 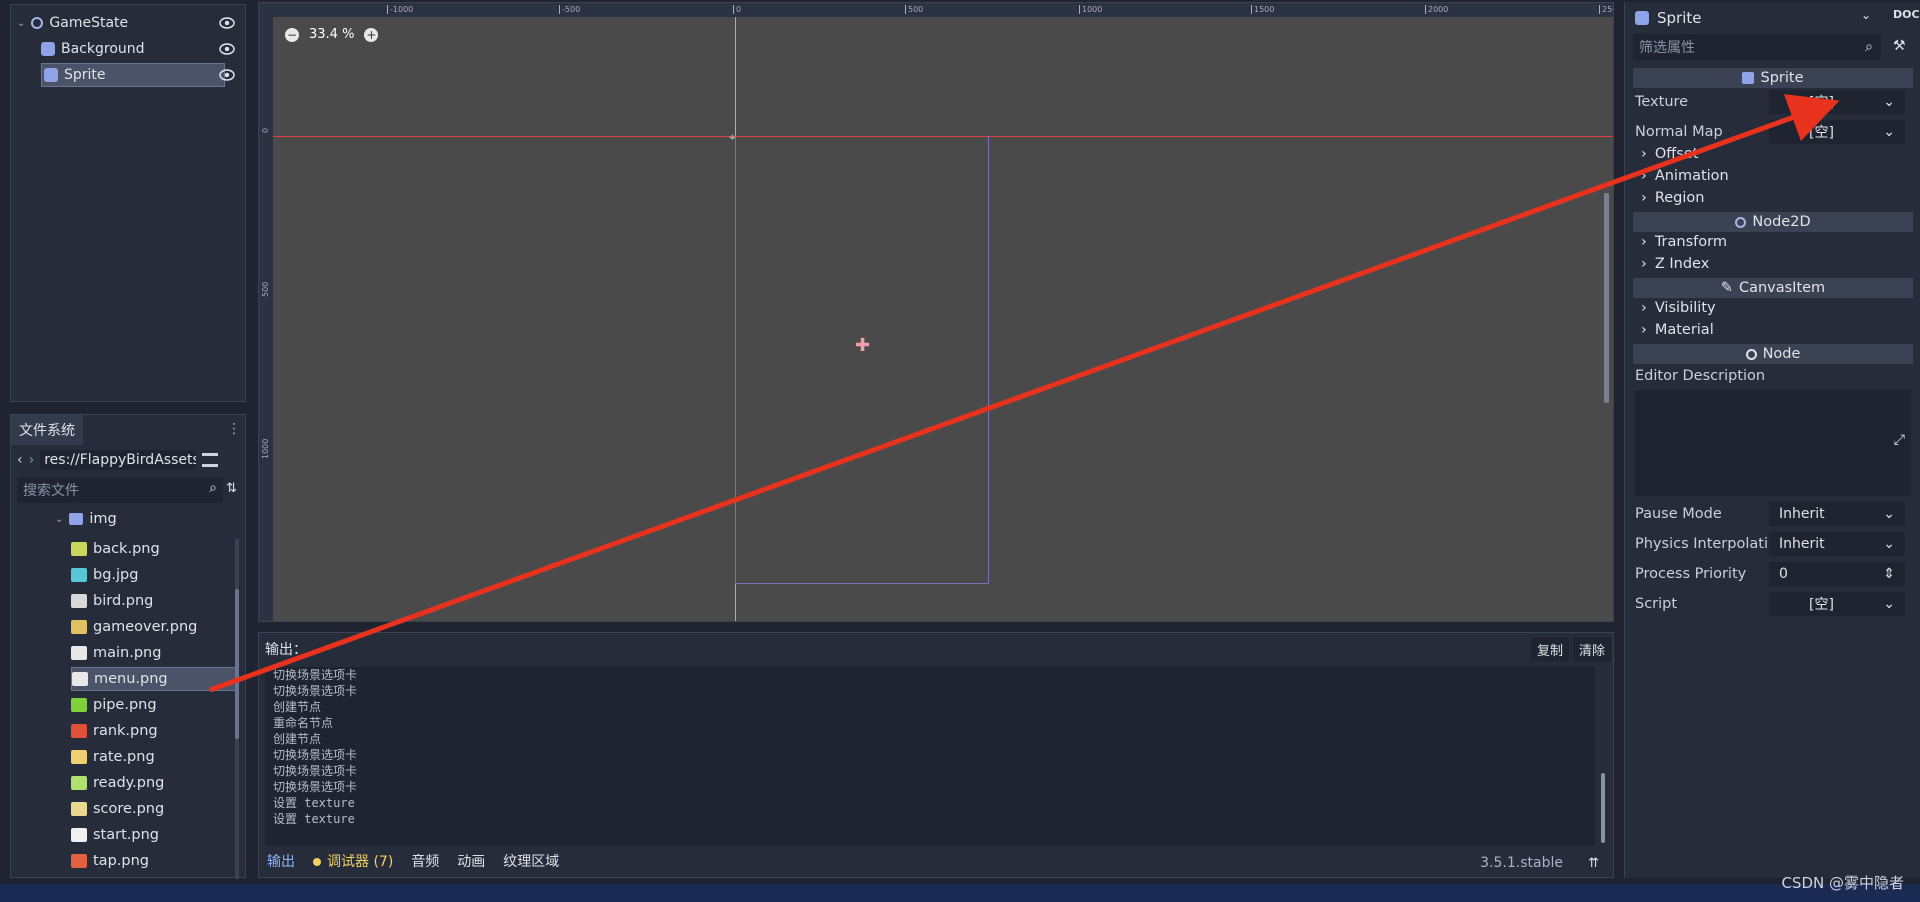 What do you see at coordinates (210, 460) in the screenshot?
I see `split-view-icon` at bounding box center [210, 460].